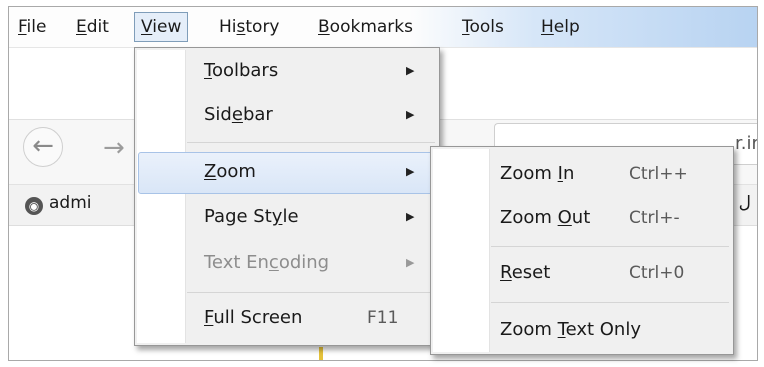 The height and width of the screenshot is (367, 764). I want to click on back-button: ←, so click(43, 147).